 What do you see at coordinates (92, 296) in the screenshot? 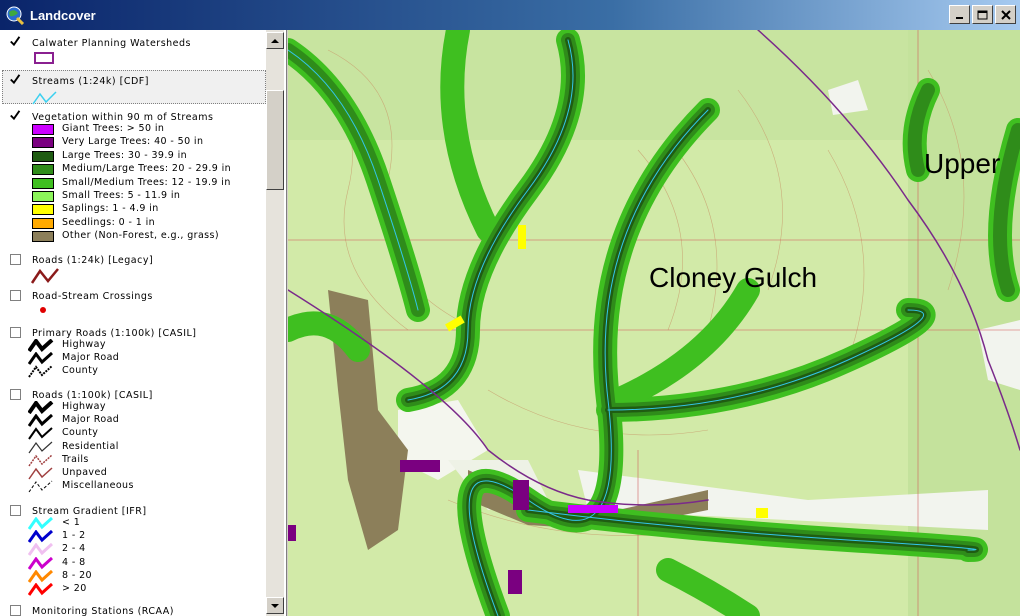
I see `layer-name: Road-Stream Crossings` at bounding box center [92, 296].